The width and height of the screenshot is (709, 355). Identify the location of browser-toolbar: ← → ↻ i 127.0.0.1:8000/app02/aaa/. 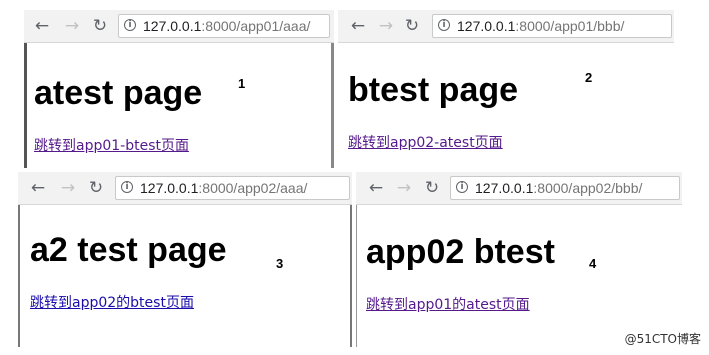
(185, 188).